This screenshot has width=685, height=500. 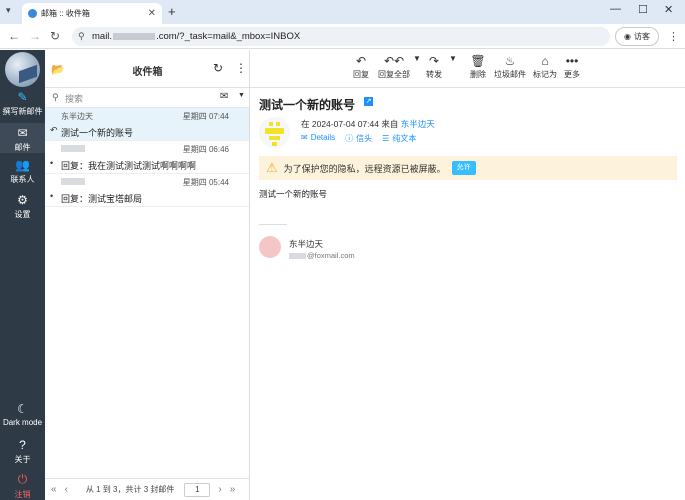 What do you see at coordinates (478, 74) in the screenshot?
I see `delete-label: 删除` at bounding box center [478, 74].